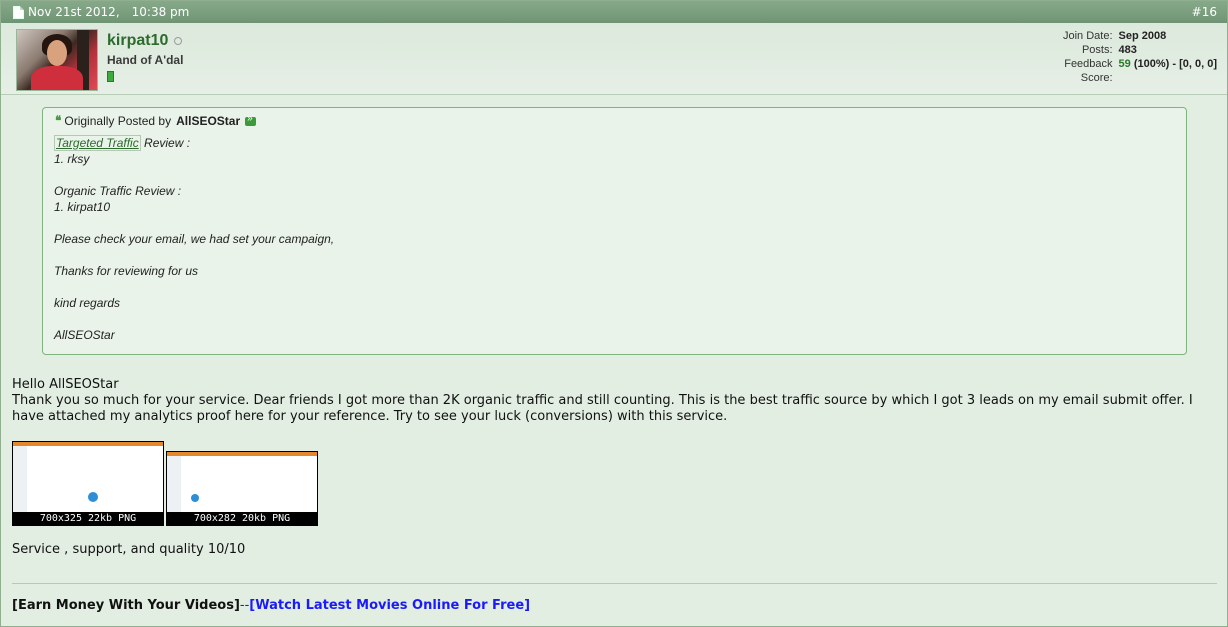 This screenshot has width=1228, height=627. Describe the element at coordinates (74, 12) in the screenshot. I see `post-date-text: Nov 21st 2012,` at that location.